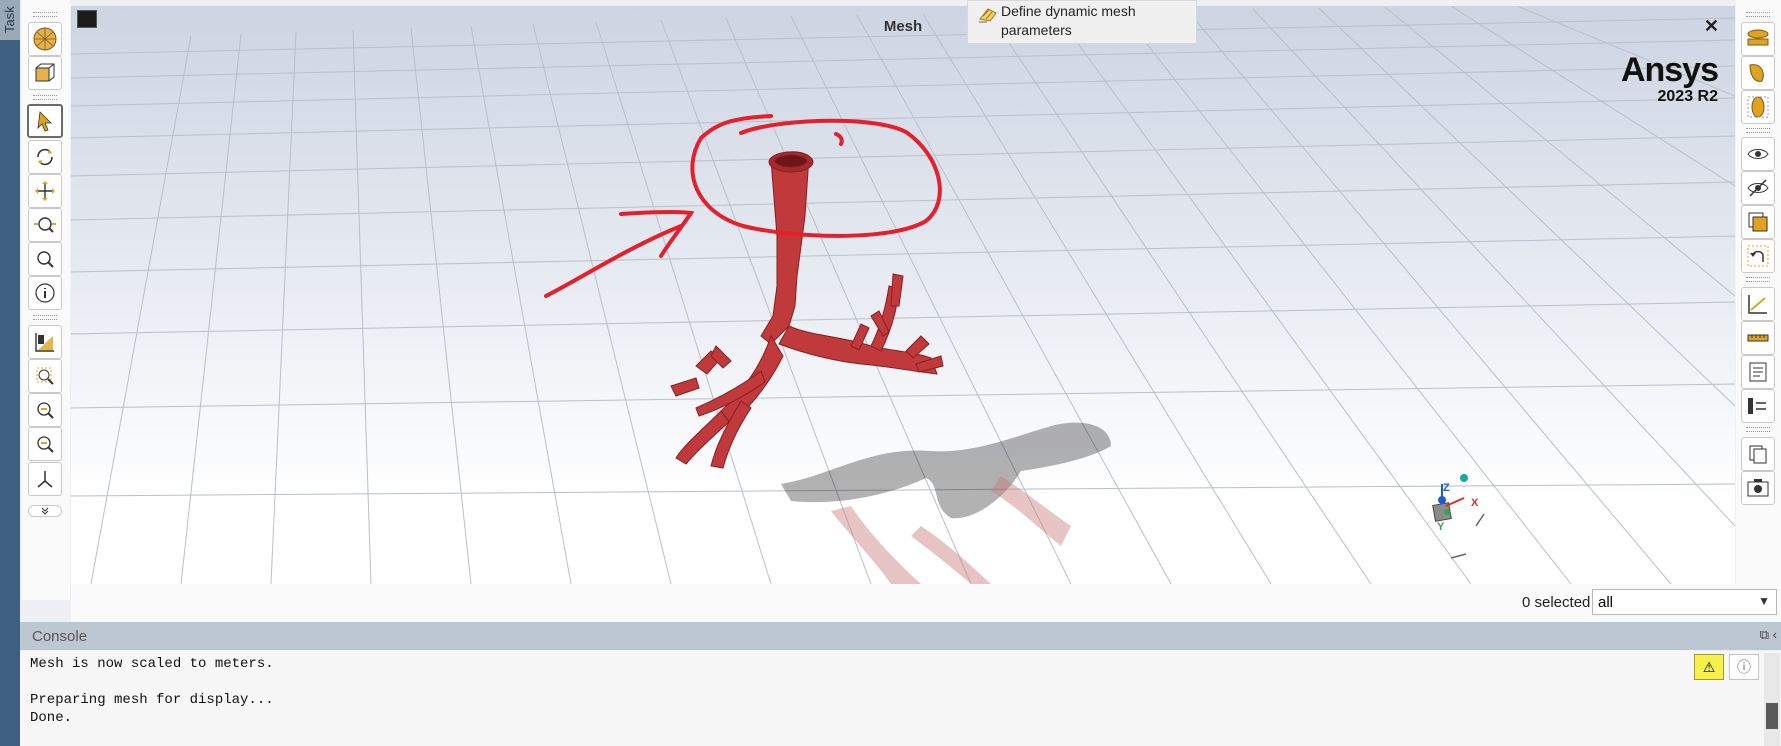  What do you see at coordinates (1772, 699) in the screenshot?
I see `console-scrollbar` at bounding box center [1772, 699].